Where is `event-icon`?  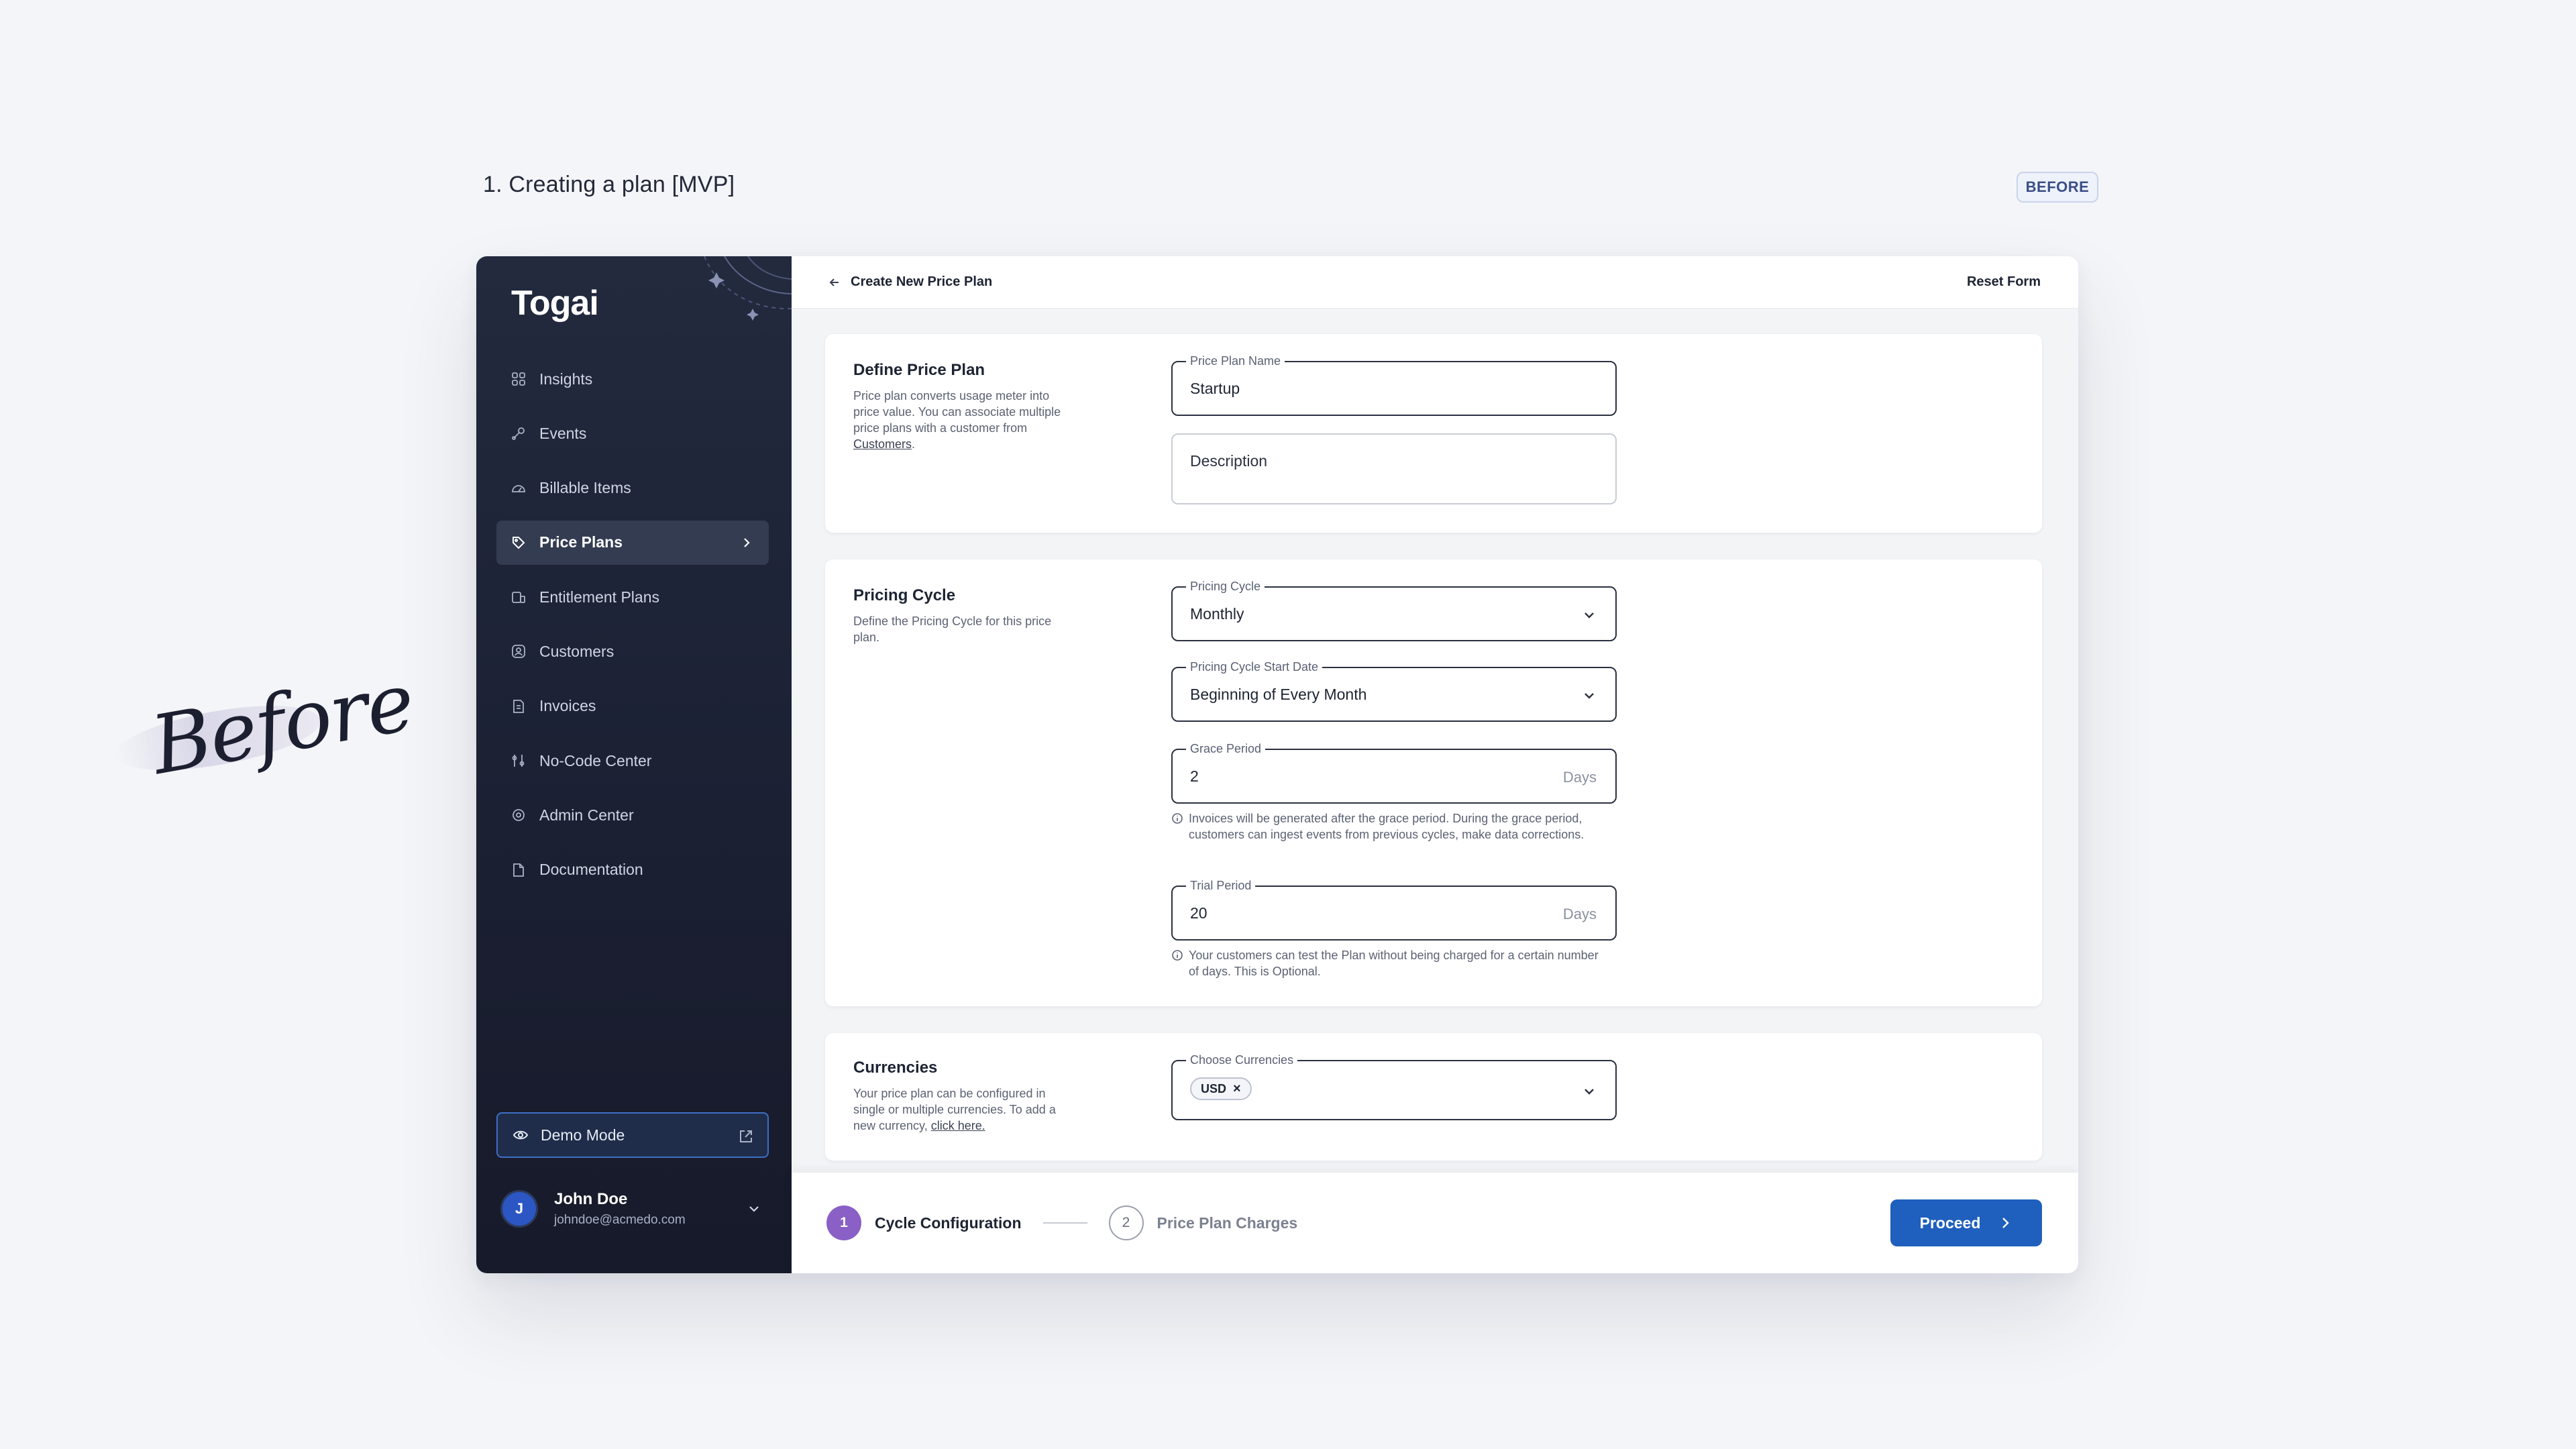 event-icon is located at coordinates (518, 433).